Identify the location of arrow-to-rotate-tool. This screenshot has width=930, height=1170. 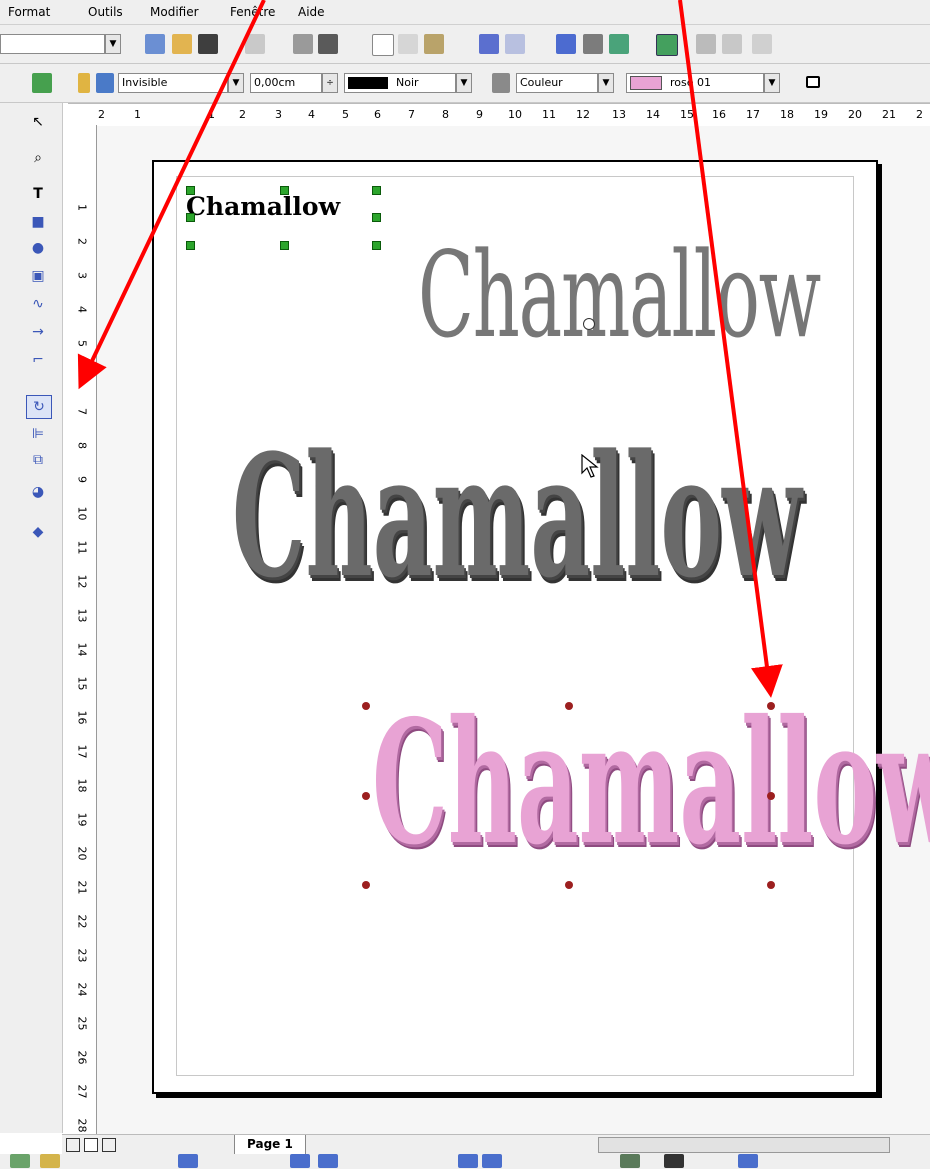
(171, 195).